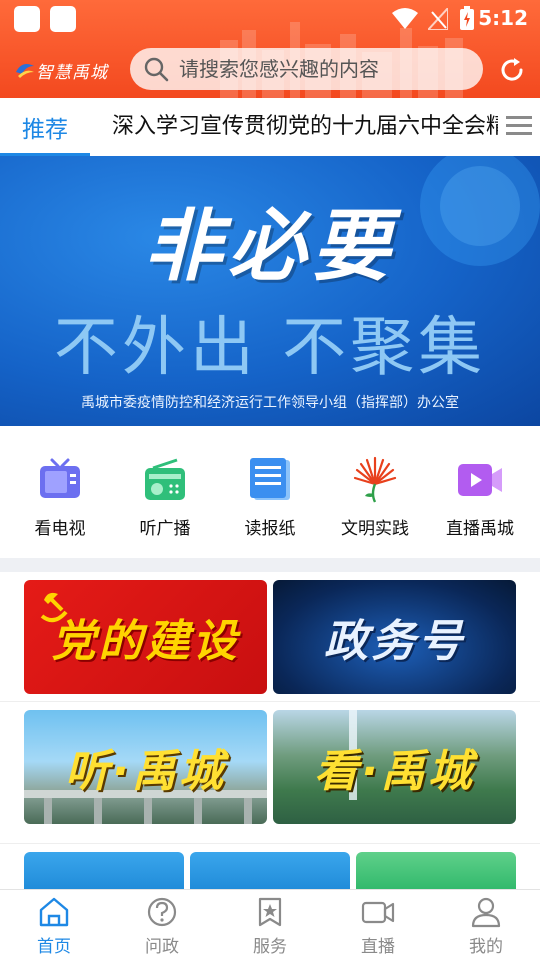 The image size is (540, 960). Describe the element at coordinates (512, 70) in the screenshot. I see `refresh-icon` at that location.